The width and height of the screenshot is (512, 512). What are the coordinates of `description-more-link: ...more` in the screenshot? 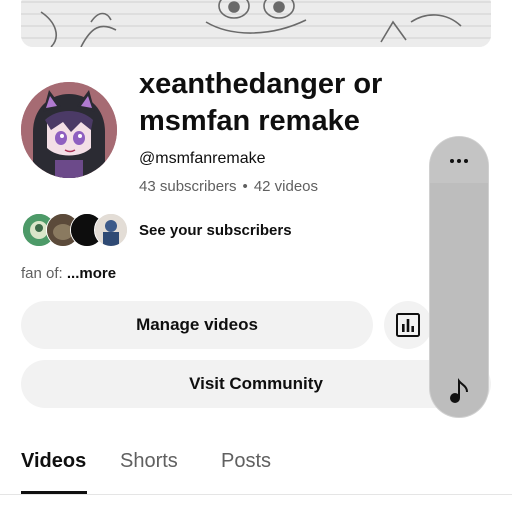 It's located at (91, 273).